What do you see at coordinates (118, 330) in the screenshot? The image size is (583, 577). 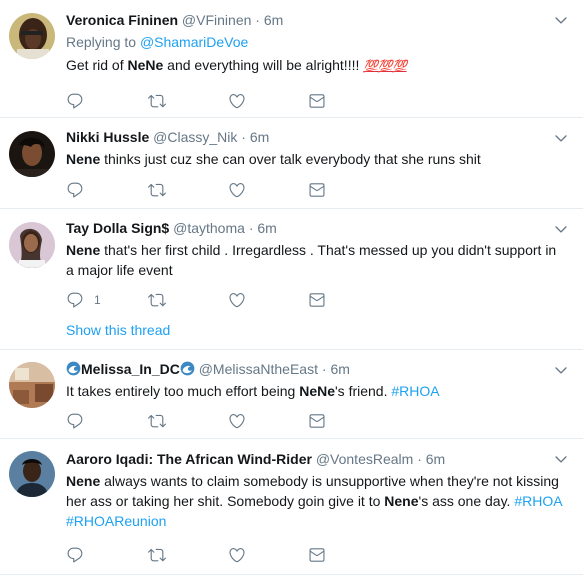 I see `show-thread-link: Show this thread` at bounding box center [118, 330].